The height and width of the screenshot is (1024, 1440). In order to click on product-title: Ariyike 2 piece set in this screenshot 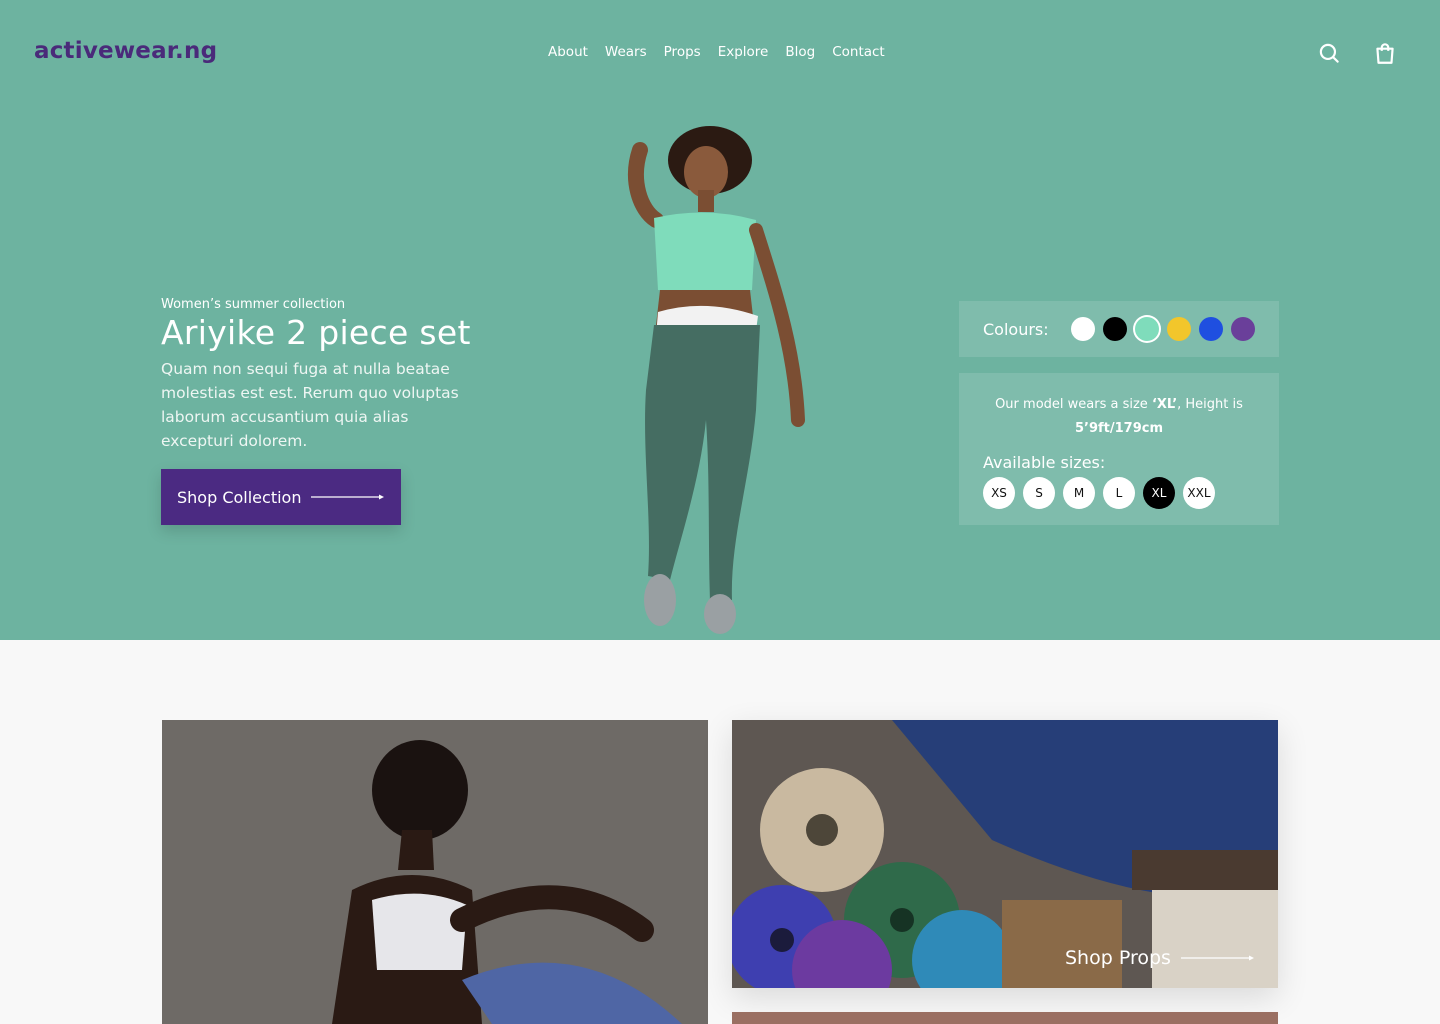, I will do `click(316, 332)`.